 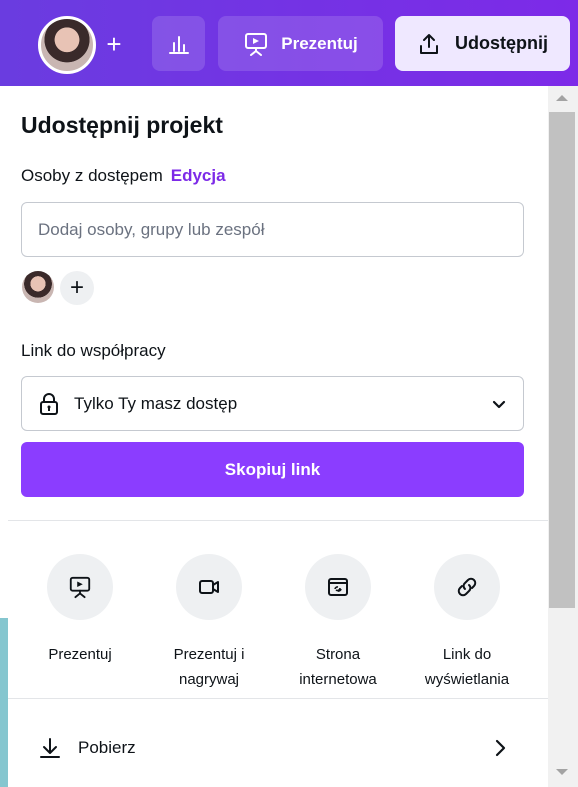 What do you see at coordinates (80, 654) in the screenshot?
I see `action-present-label: Prezentuj` at bounding box center [80, 654].